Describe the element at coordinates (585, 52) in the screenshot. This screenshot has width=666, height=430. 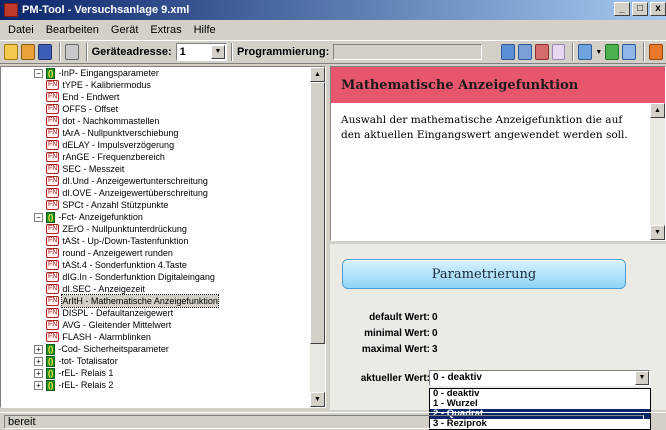
I see `view-icon` at that location.